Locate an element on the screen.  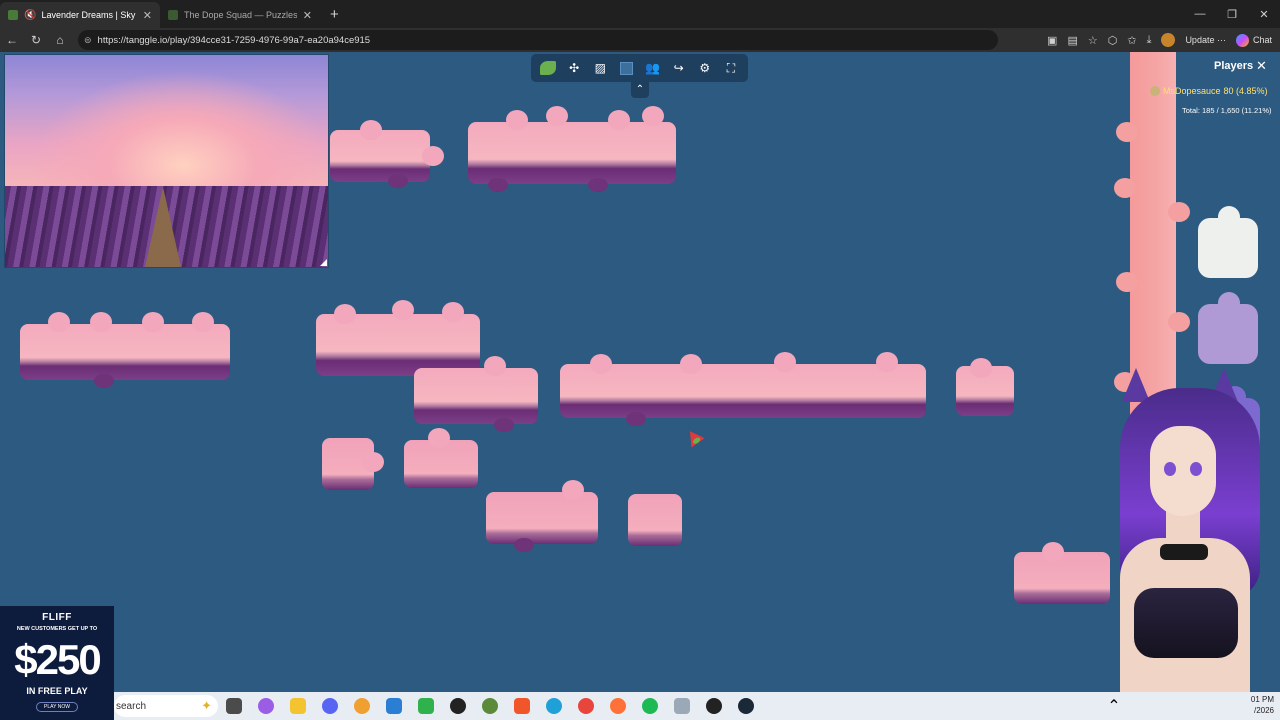
taskbar-search-box: search ✦ is located at coordinates (166, 706).